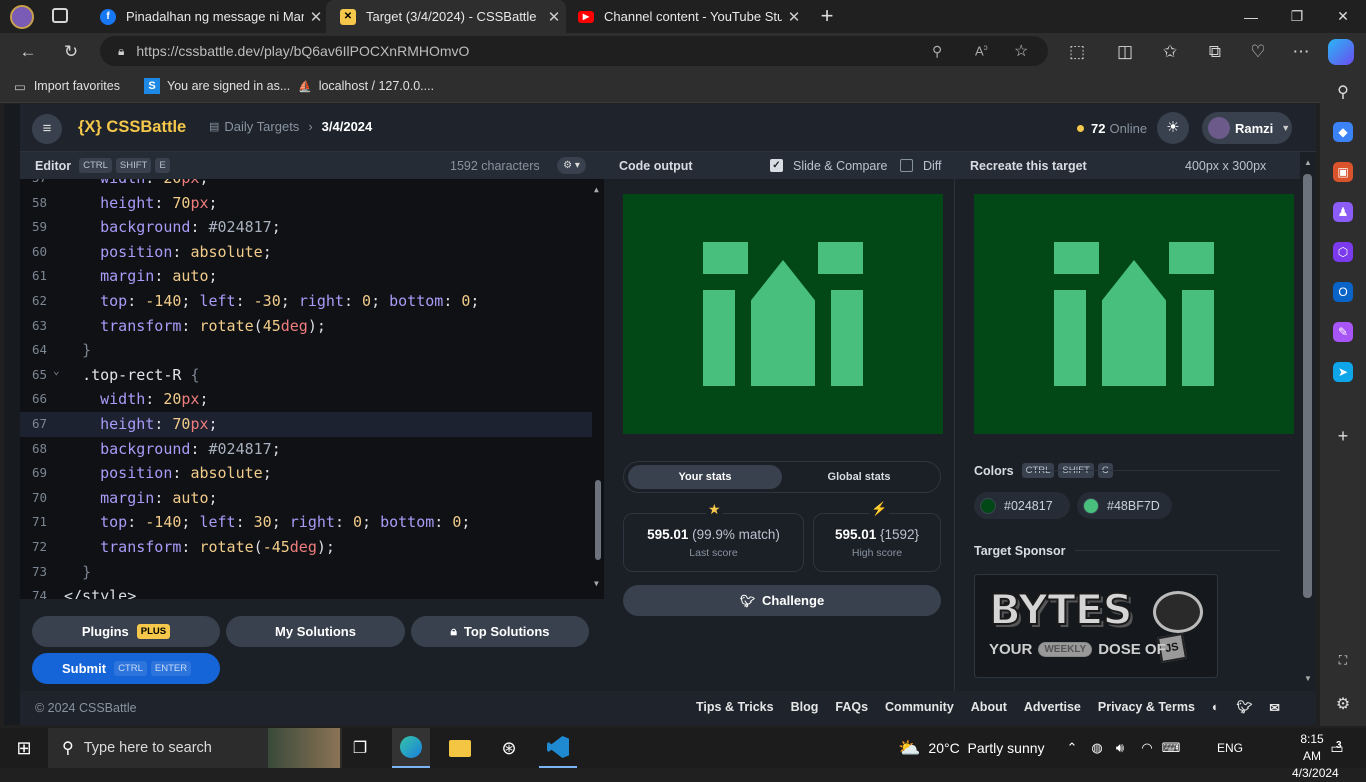 The width and height of the screenshot is (1366, 782). Describe the element at coordinates (1021, 51) in the screenshot. I see `favorite-star-icon: ☆` at that location.